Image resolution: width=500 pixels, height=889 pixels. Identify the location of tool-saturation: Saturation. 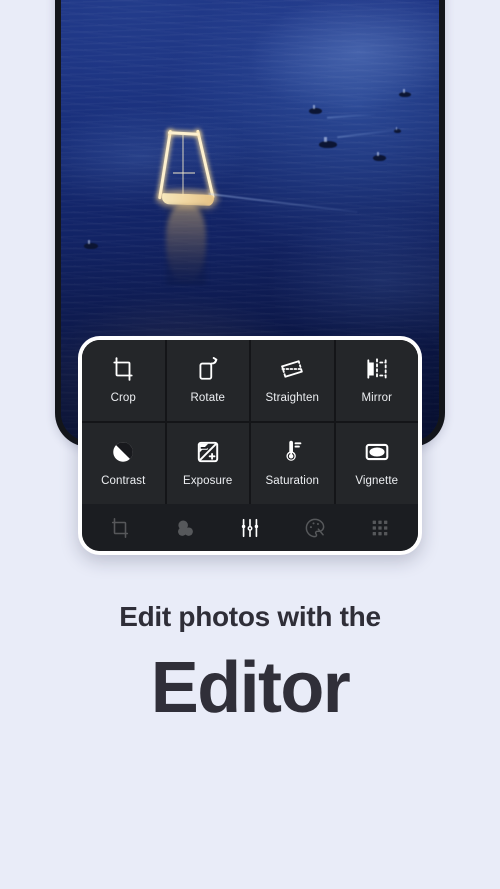
(292, 463).